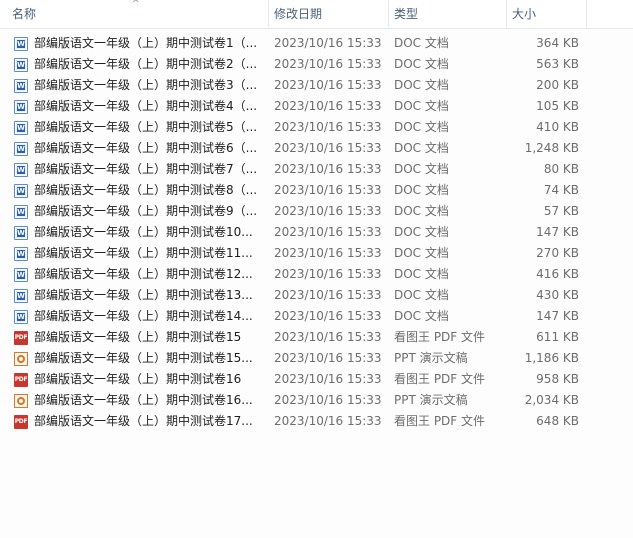 This screenshot has height=538, width=633. What do you see at coordinates (557, 106) in the screenshot?
I see `file-size: 105 KB` at bounding box center [557, 106].